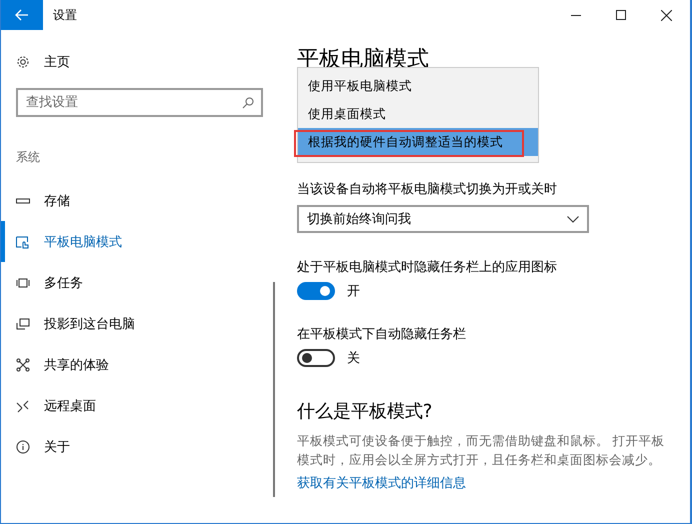 The width and height of the screenshot is (692, 524). What do you see at coordinates (23, 323) in the screenshot?
I see `project-icon` at bounding box center [23, 323].